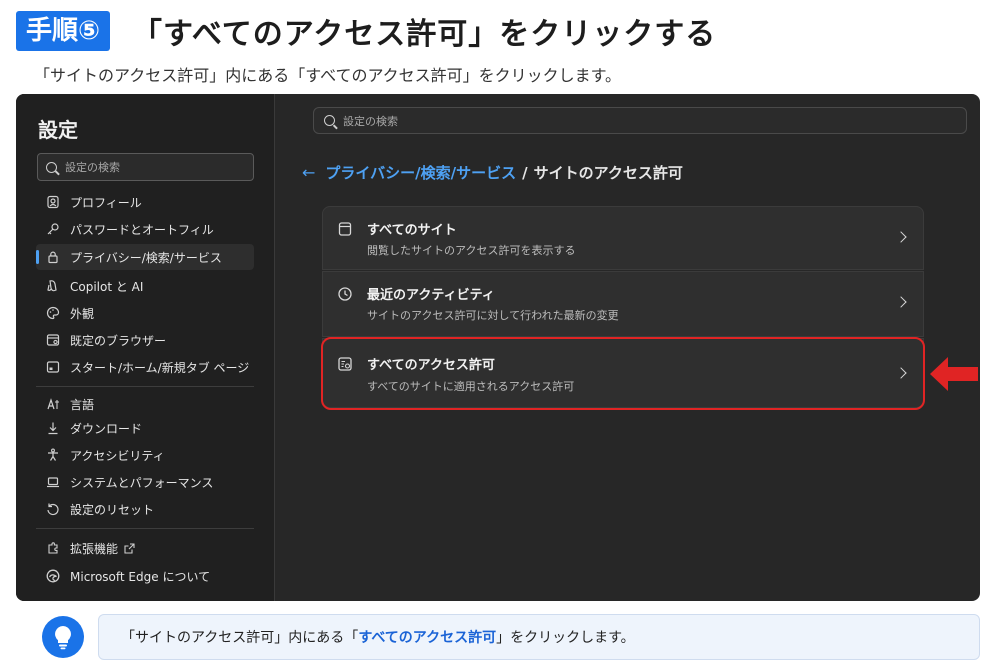 The image size is (1000, 667). I want to click on sidebar-item-start-home: スタート/ホーム/新規タブ ページ, so click(145, 367).